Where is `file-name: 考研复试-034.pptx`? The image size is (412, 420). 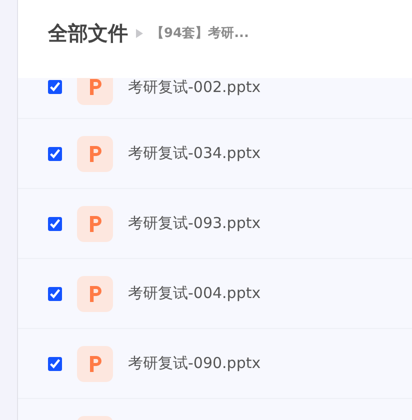 file-name: 考研复试-034.pptx is located at coordinates (194, 153).